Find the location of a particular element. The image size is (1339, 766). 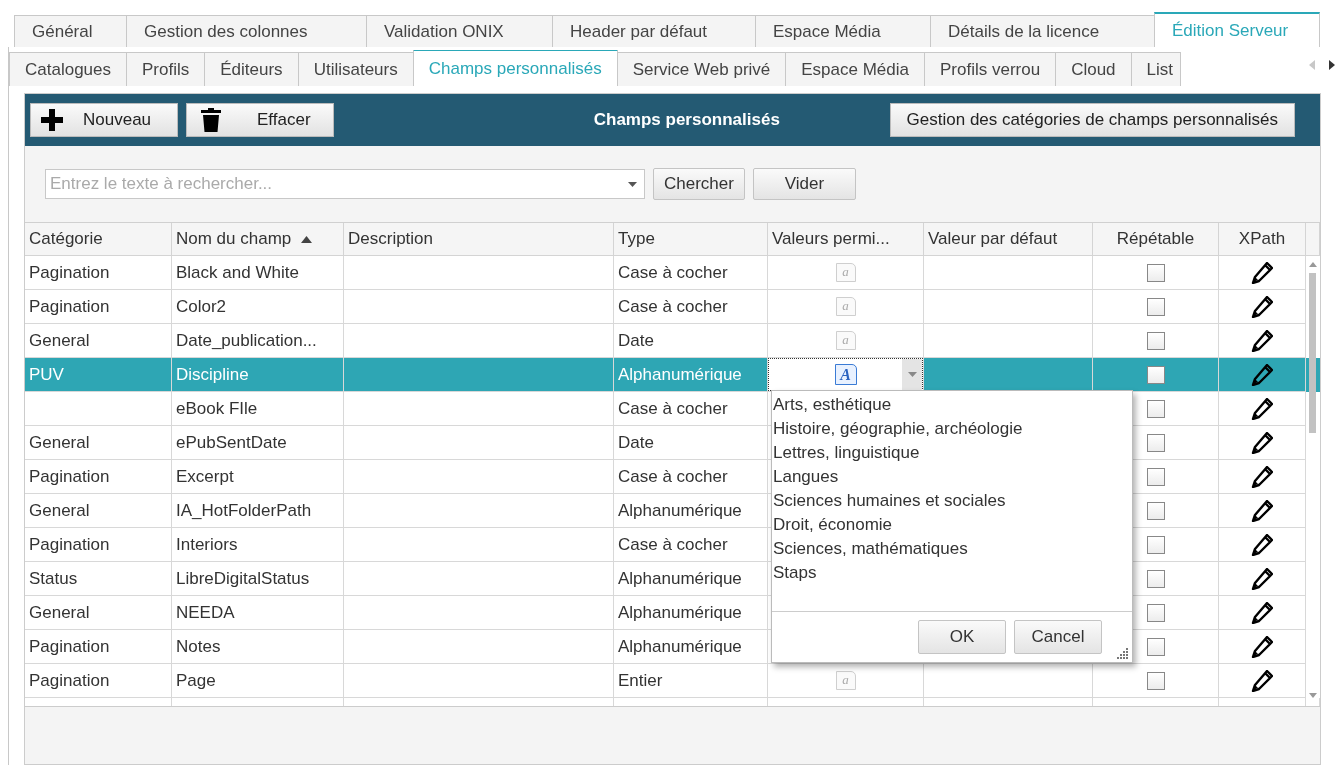

ok-button: OK is located at coordinates (962, 637).